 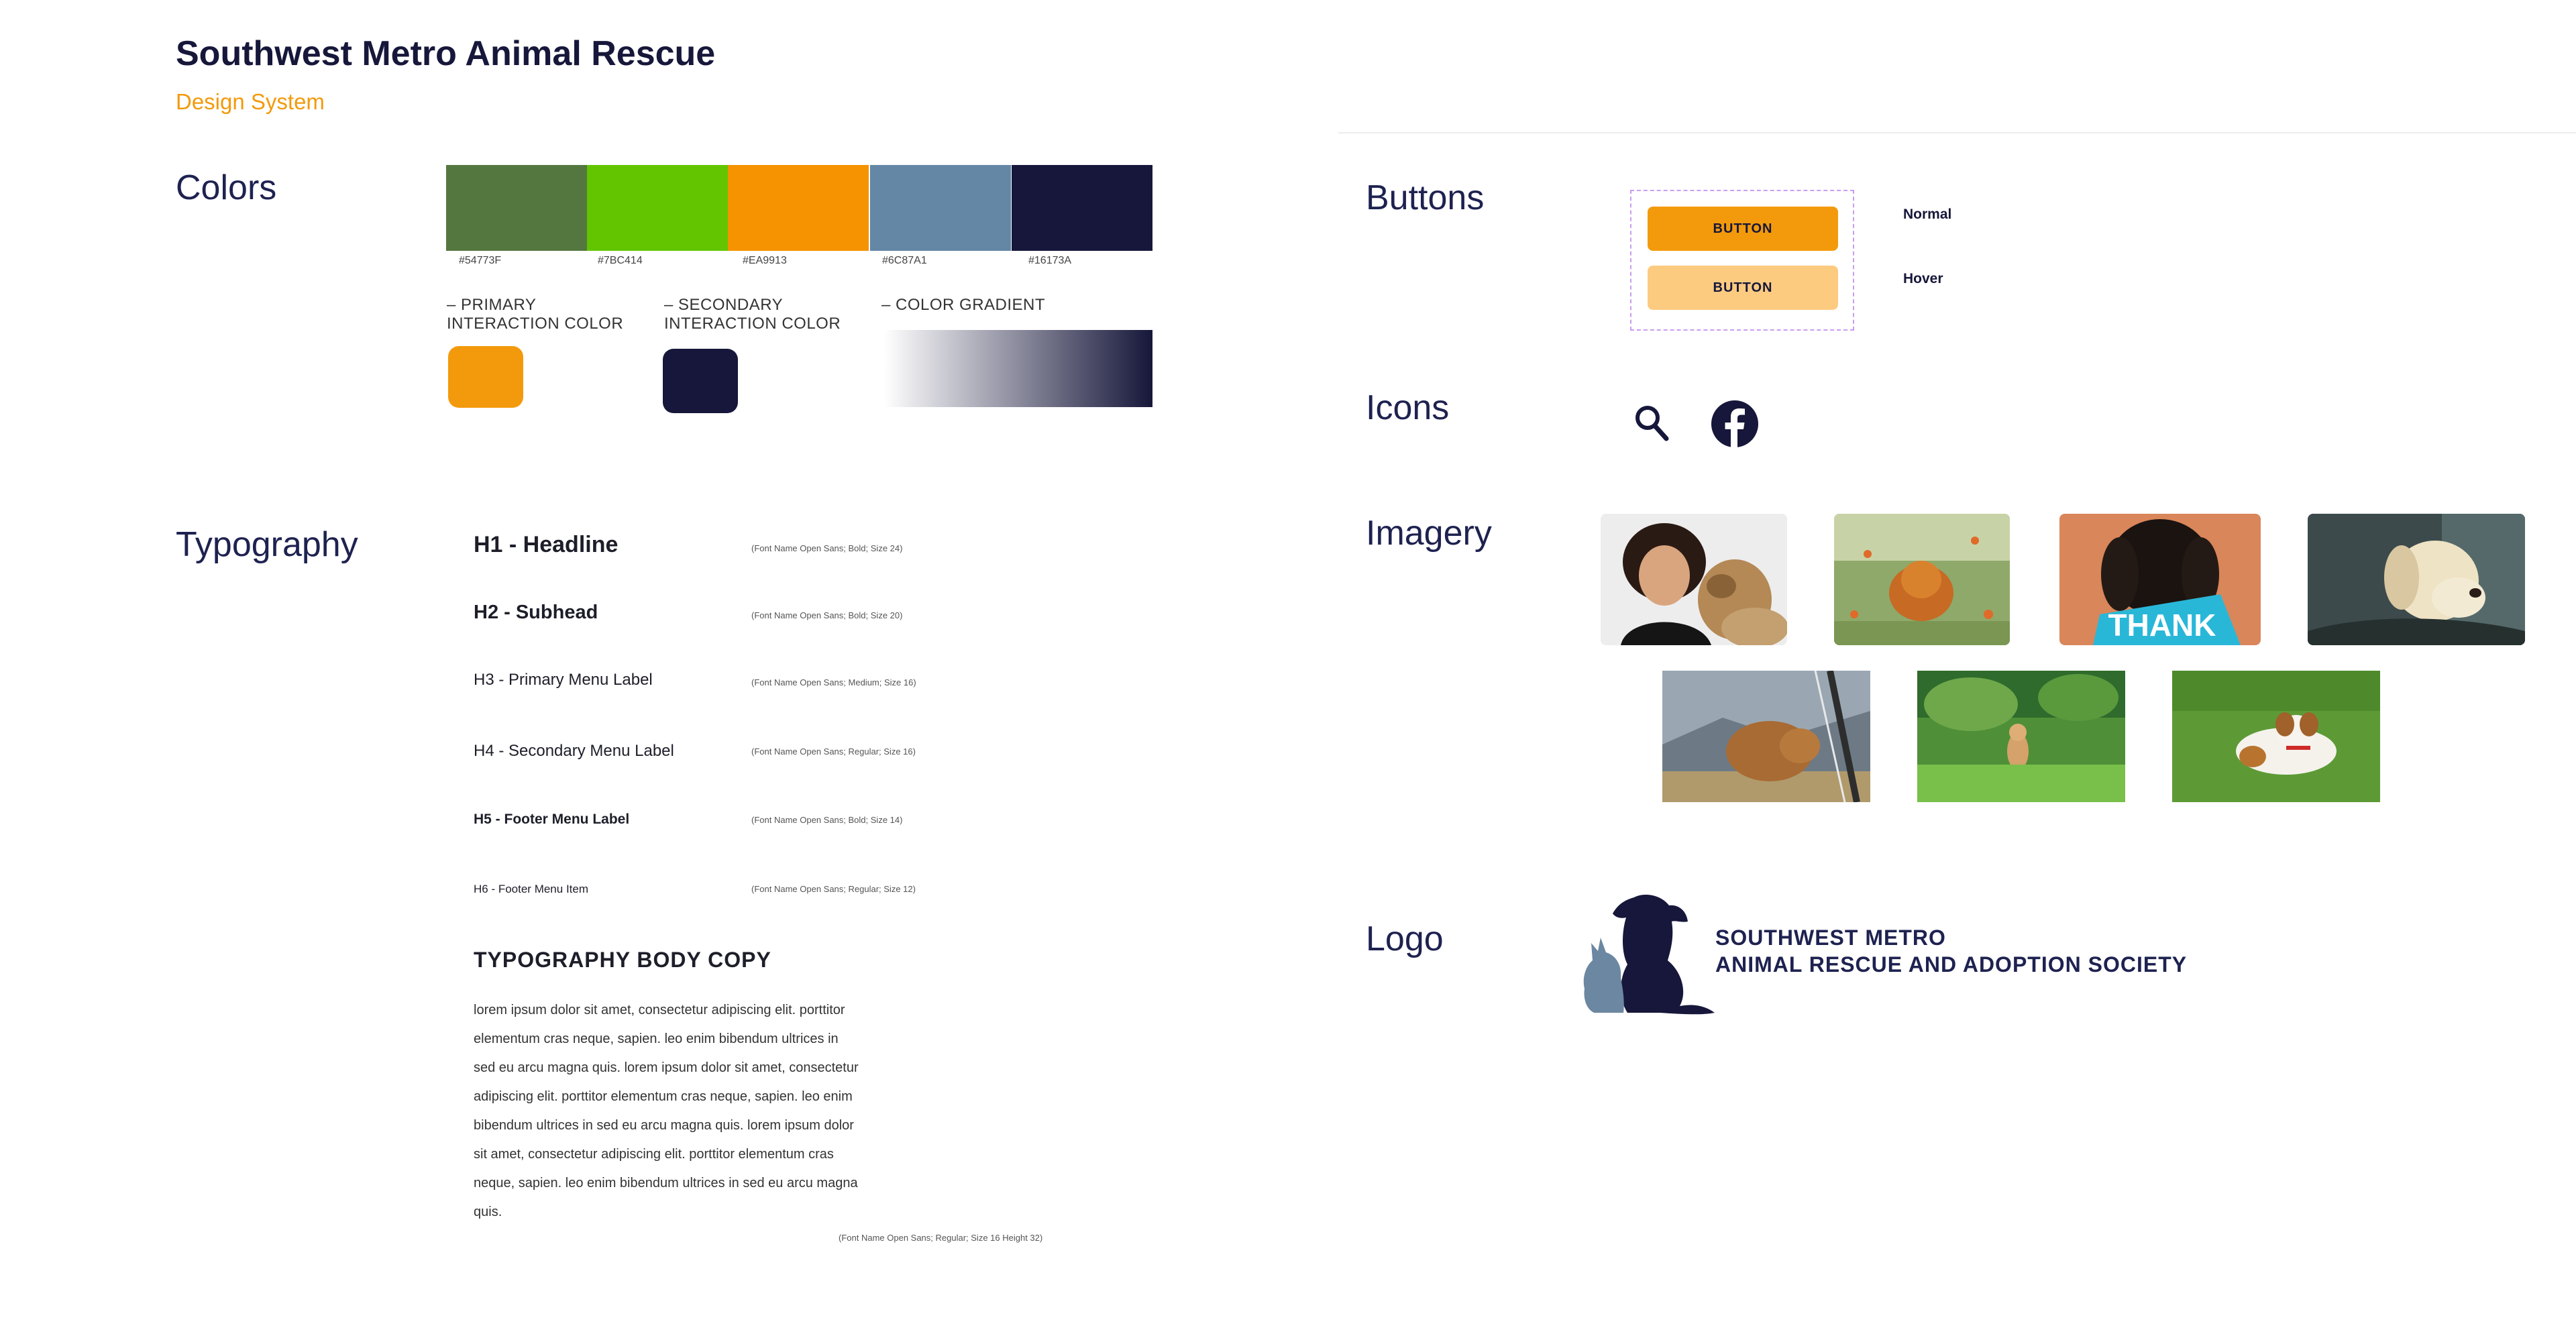 I want to click on logo-section-title: Logo, so click(x=1405, y=939).